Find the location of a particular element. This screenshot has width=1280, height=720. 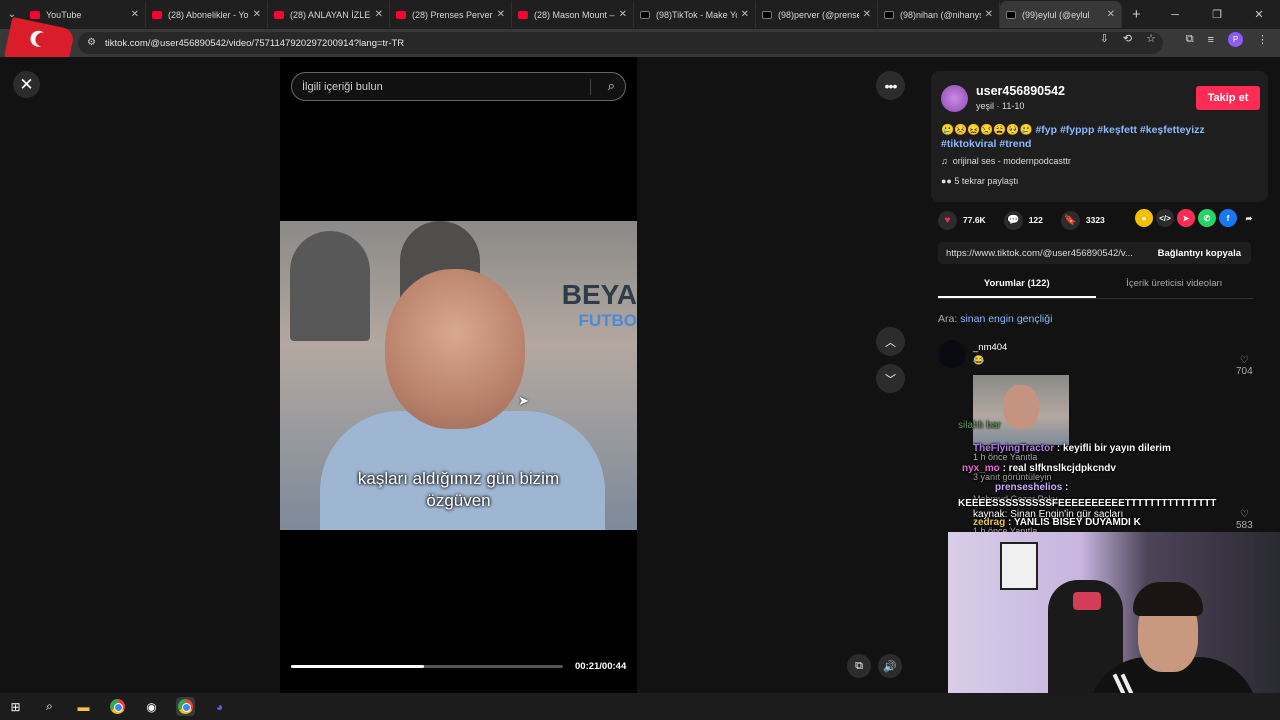

discord-icon: ◕ is located at coordinates (219, 706).